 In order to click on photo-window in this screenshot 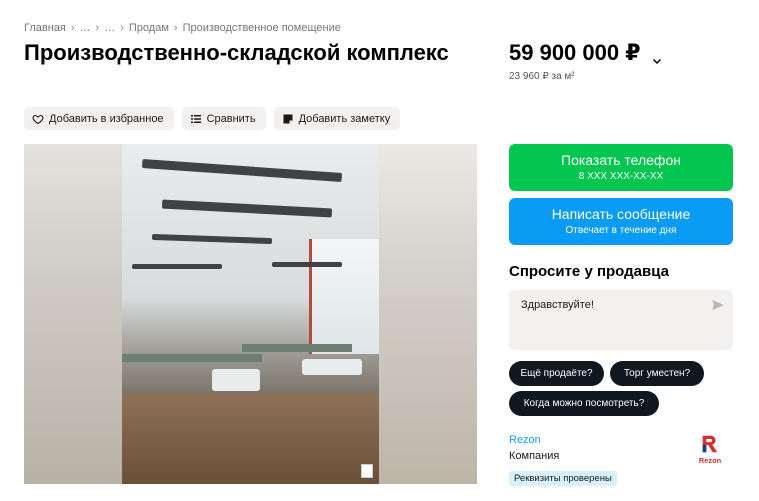, I will do `click(344, 296)`.